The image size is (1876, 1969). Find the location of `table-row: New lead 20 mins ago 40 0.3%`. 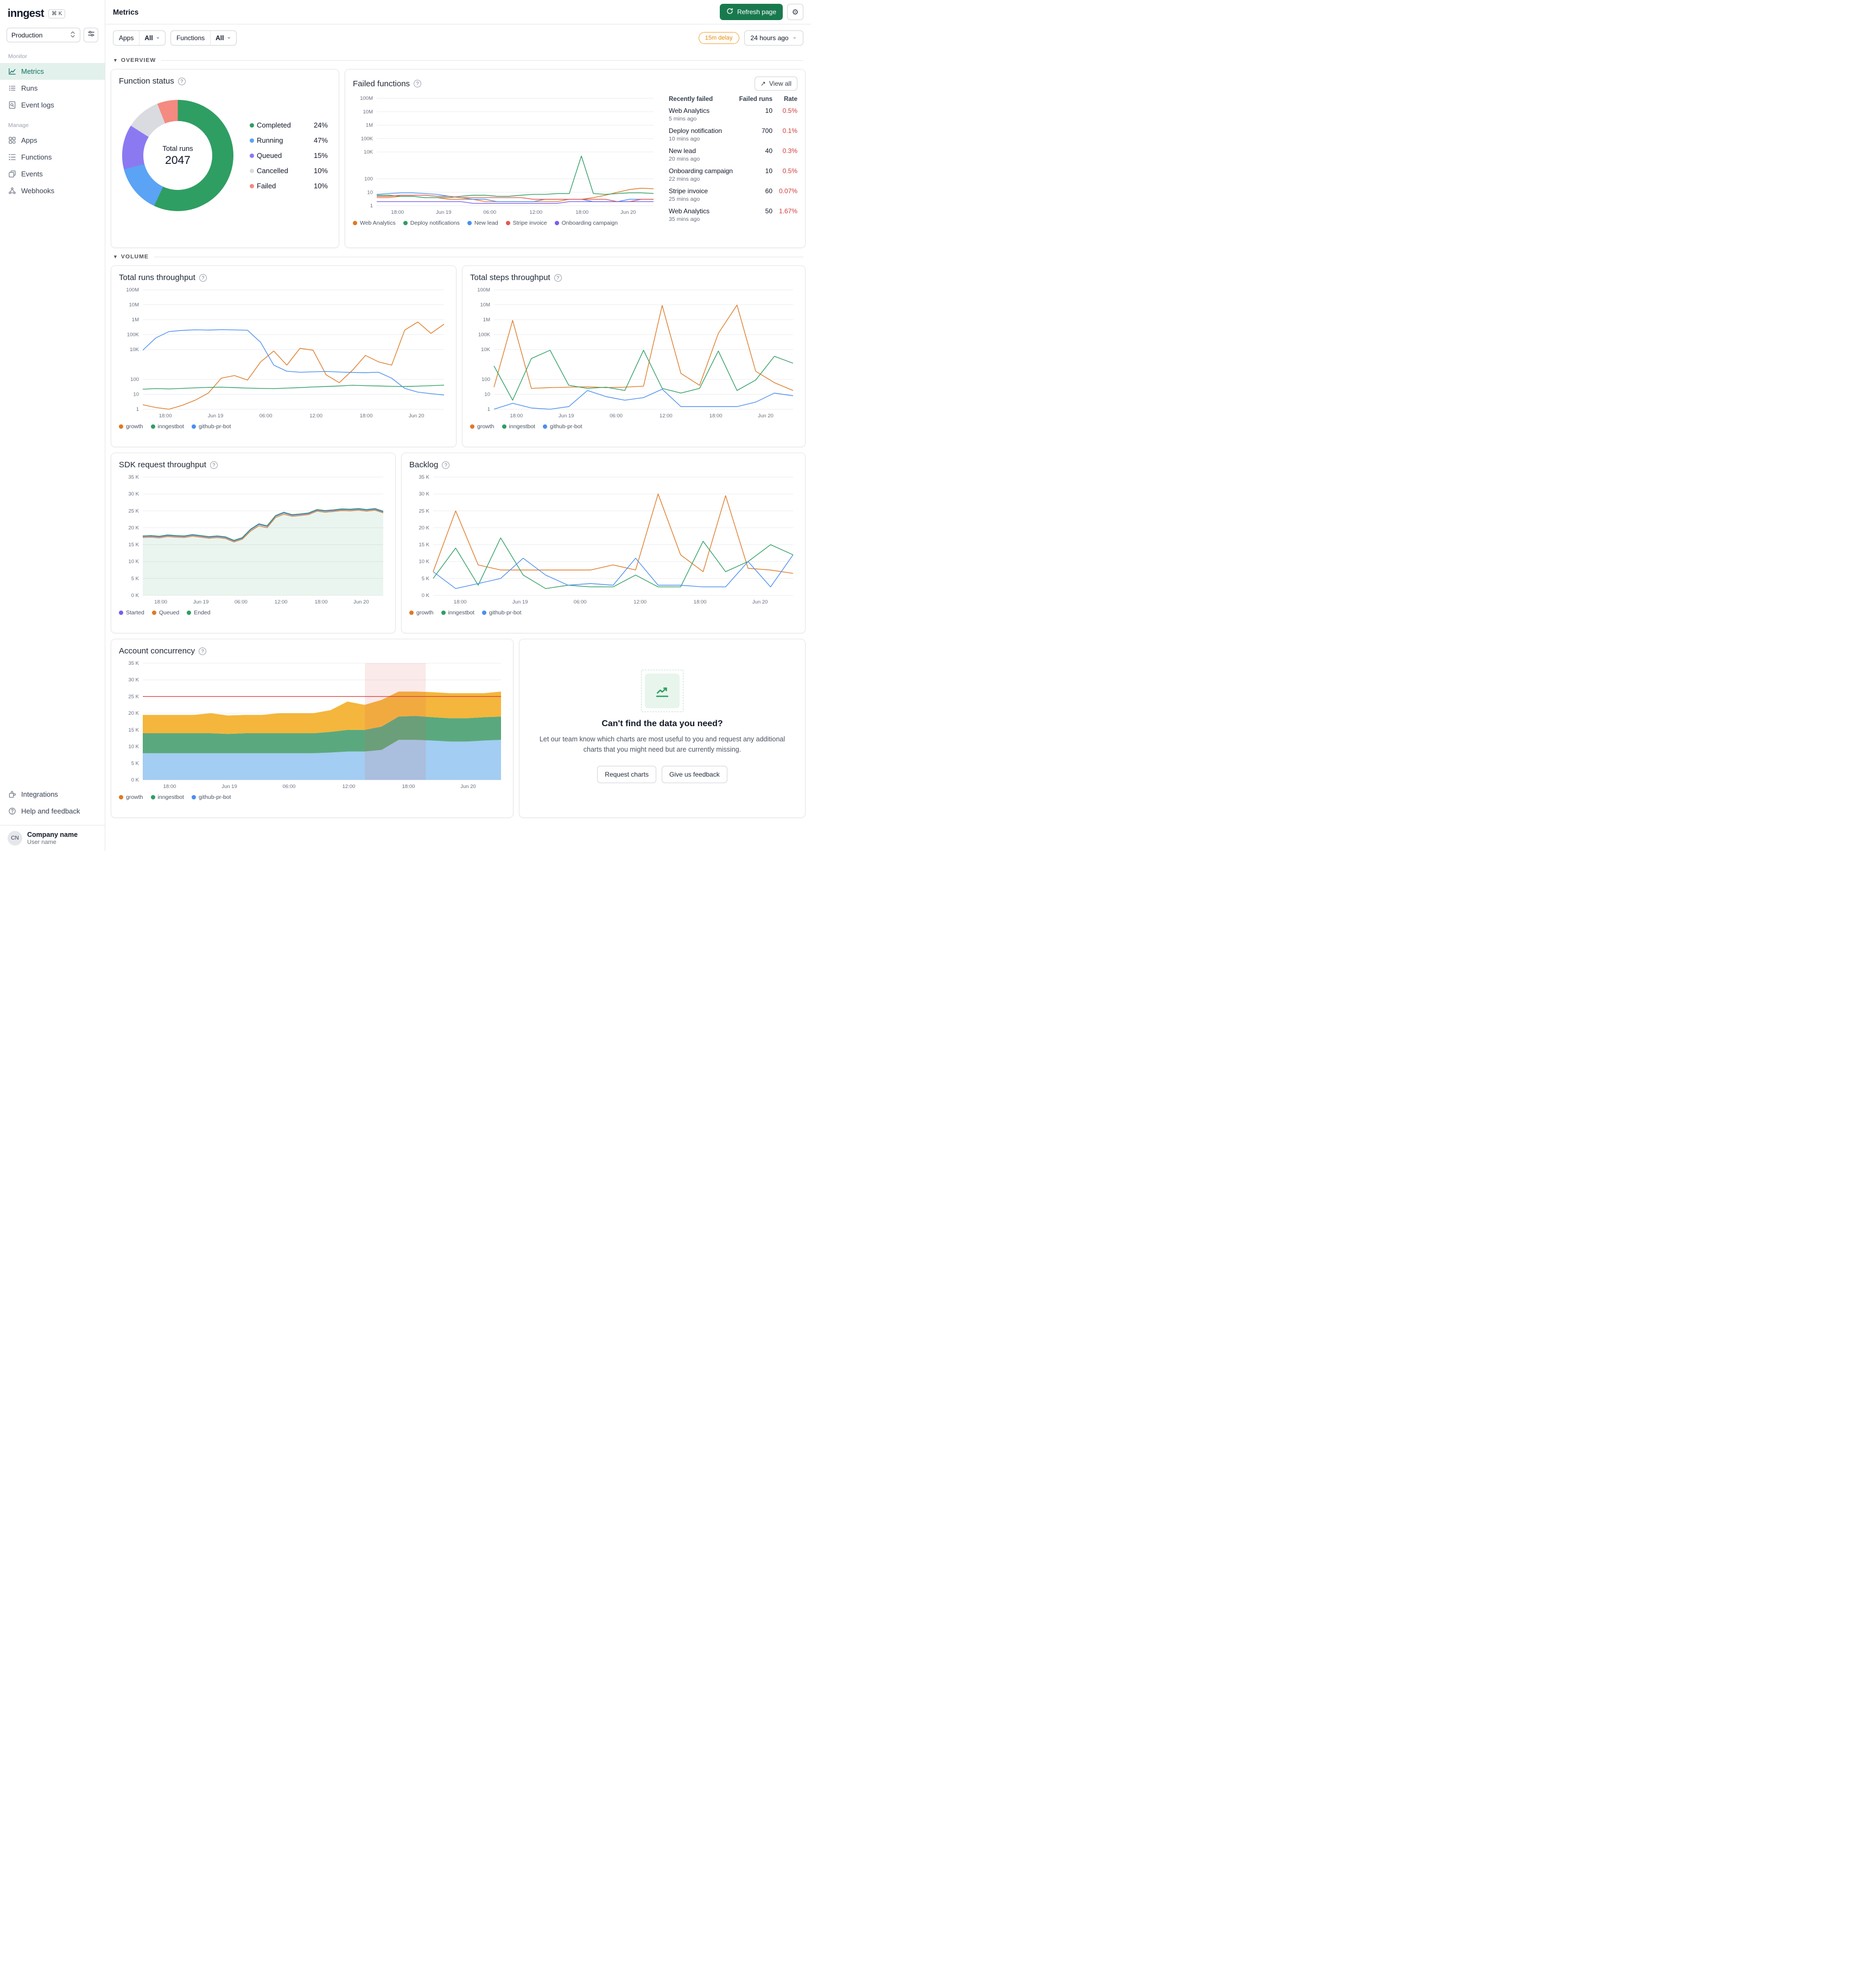

table-row: New lead 20 mins ago 40 0.3% is located at coordinates (733, 154).